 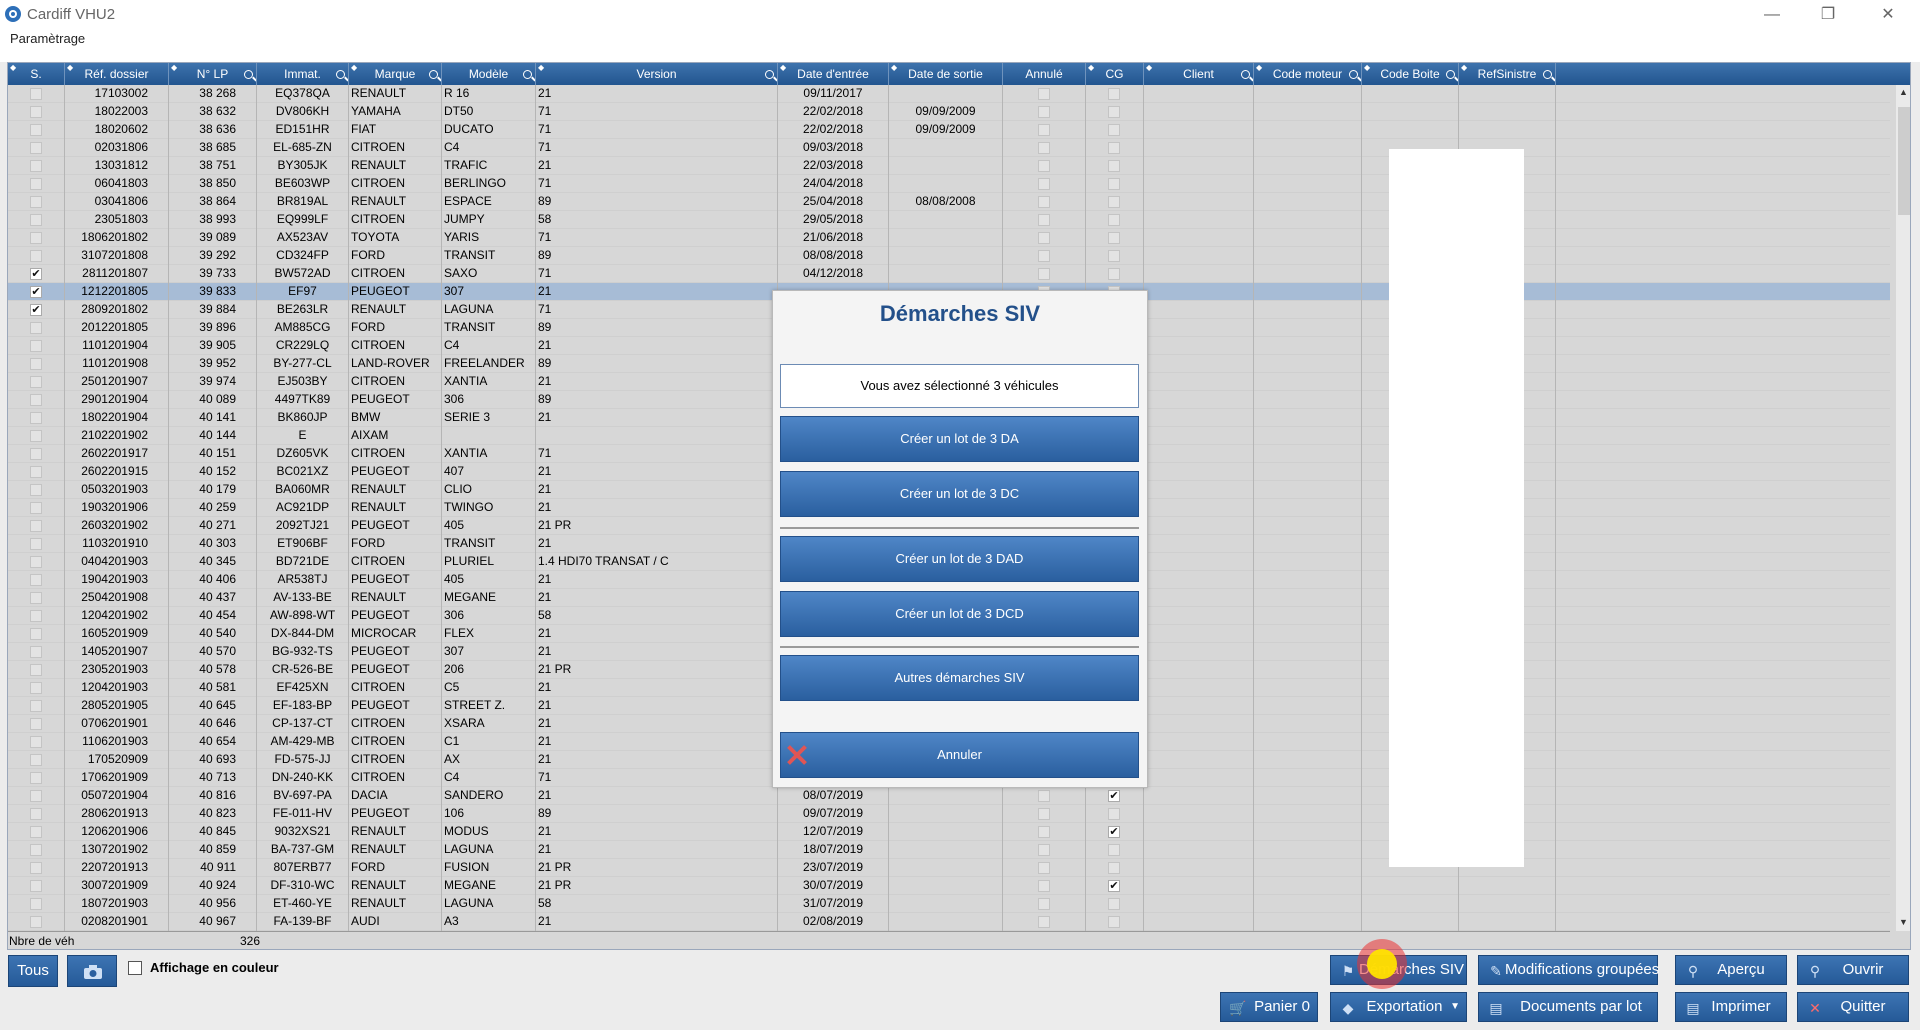 What do you see at coordinates (959, 559) in the screenshot?
I see `create-dad-lot-button: Créer un lot de 3 DAD` at bounding box center [959, 559].